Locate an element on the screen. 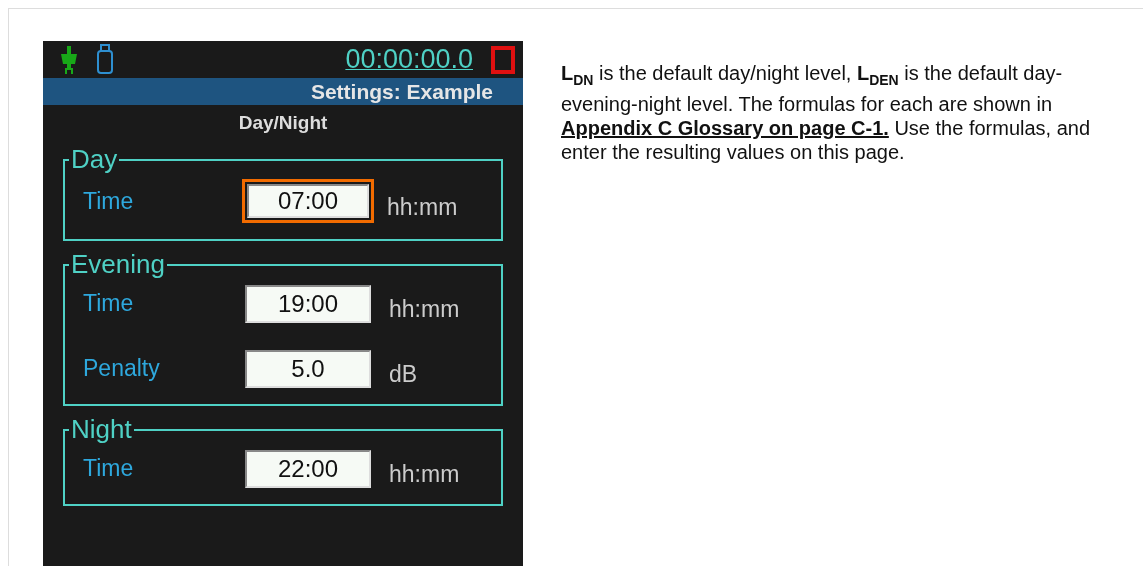  battery-icon is located at coordinates (105, 59).